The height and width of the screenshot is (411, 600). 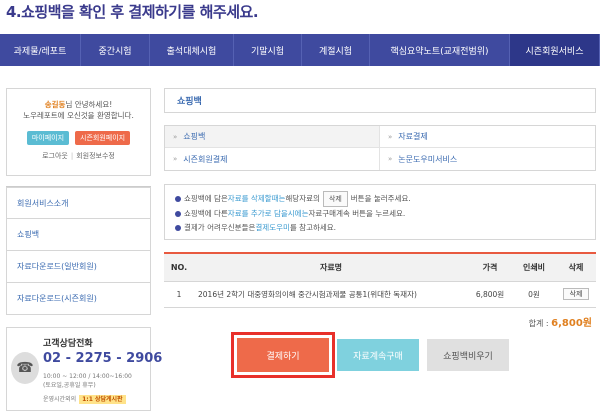 What do you see at coordinates (103, 358) in the screenshot?
I see `contact-number: 02 - 2275 - 2906` at bounding box center [103, 358].